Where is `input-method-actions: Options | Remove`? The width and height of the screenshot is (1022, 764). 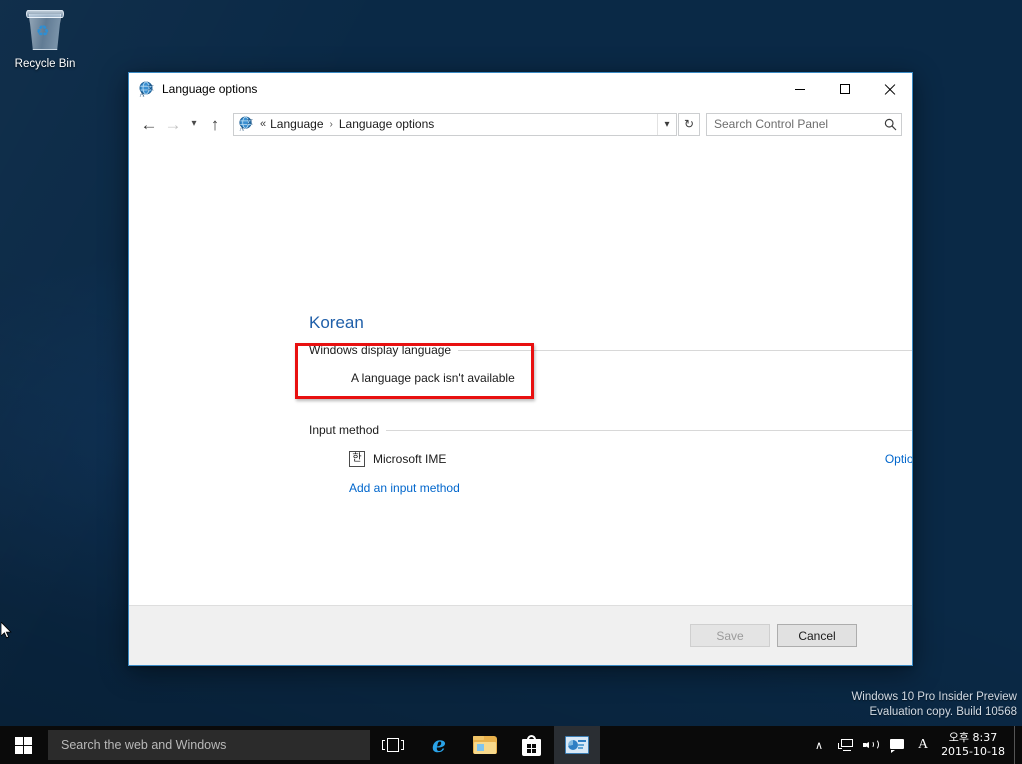
input-method-actions: Options | Remove is located at coordinates (898, 459).